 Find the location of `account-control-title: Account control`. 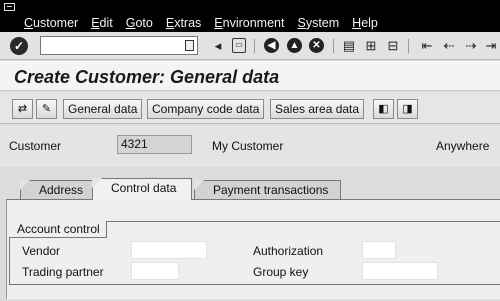

account-control-title: Account control is located at coordinates (58, 229).